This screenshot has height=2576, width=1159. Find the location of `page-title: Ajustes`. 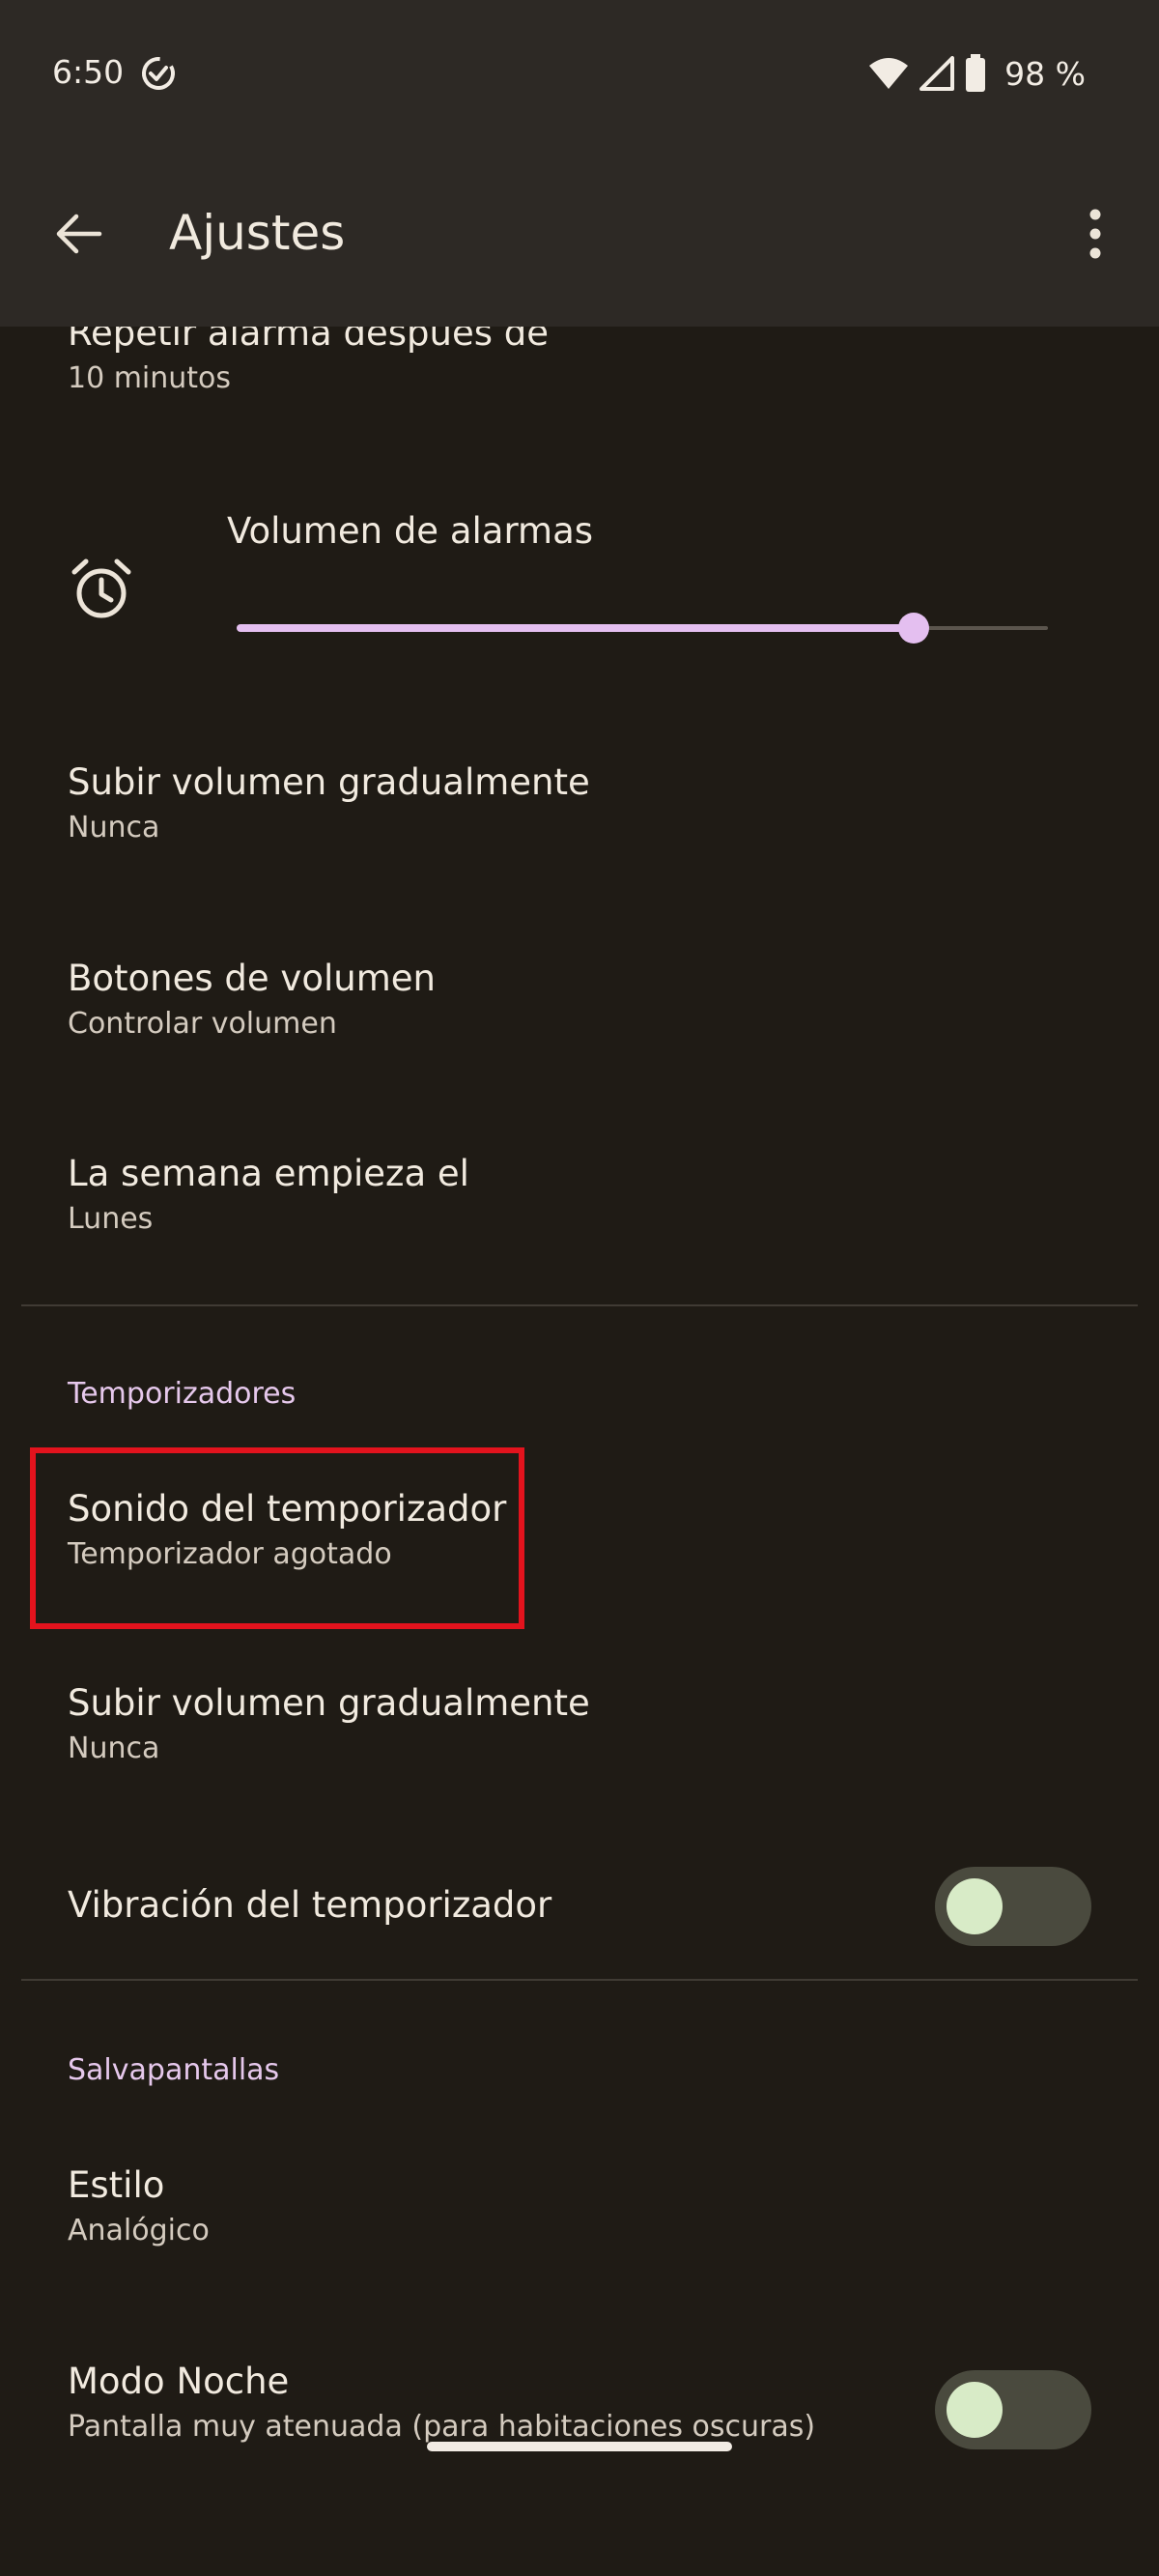

page-title: Ajustes is located at coordinates (257, 233).